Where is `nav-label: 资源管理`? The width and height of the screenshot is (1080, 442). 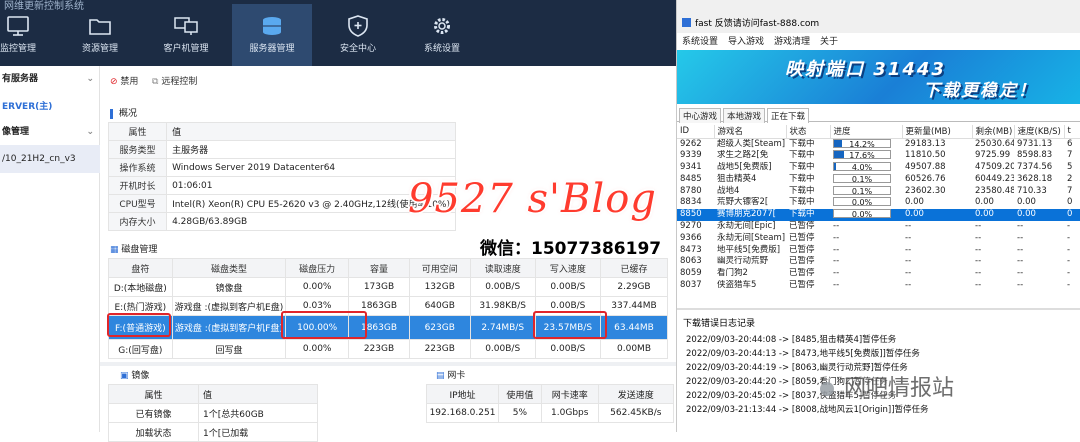
nav-label: 资源管理 is located at coordinates (100, 49).